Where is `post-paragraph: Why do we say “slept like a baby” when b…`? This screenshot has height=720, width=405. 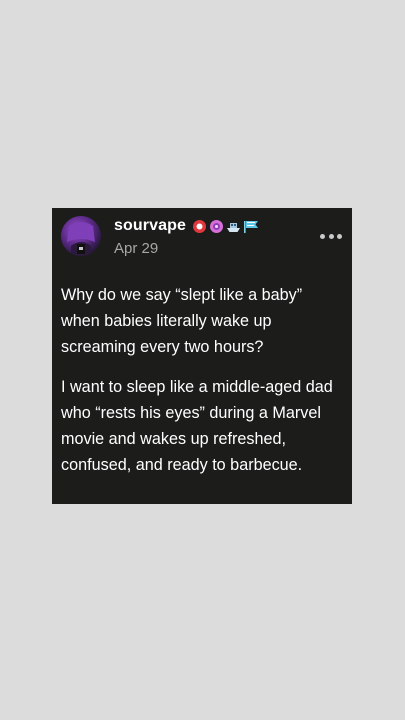
post-paragraph: Why do we say “slept like a baby” when b… is located at coordinates (182, 321).